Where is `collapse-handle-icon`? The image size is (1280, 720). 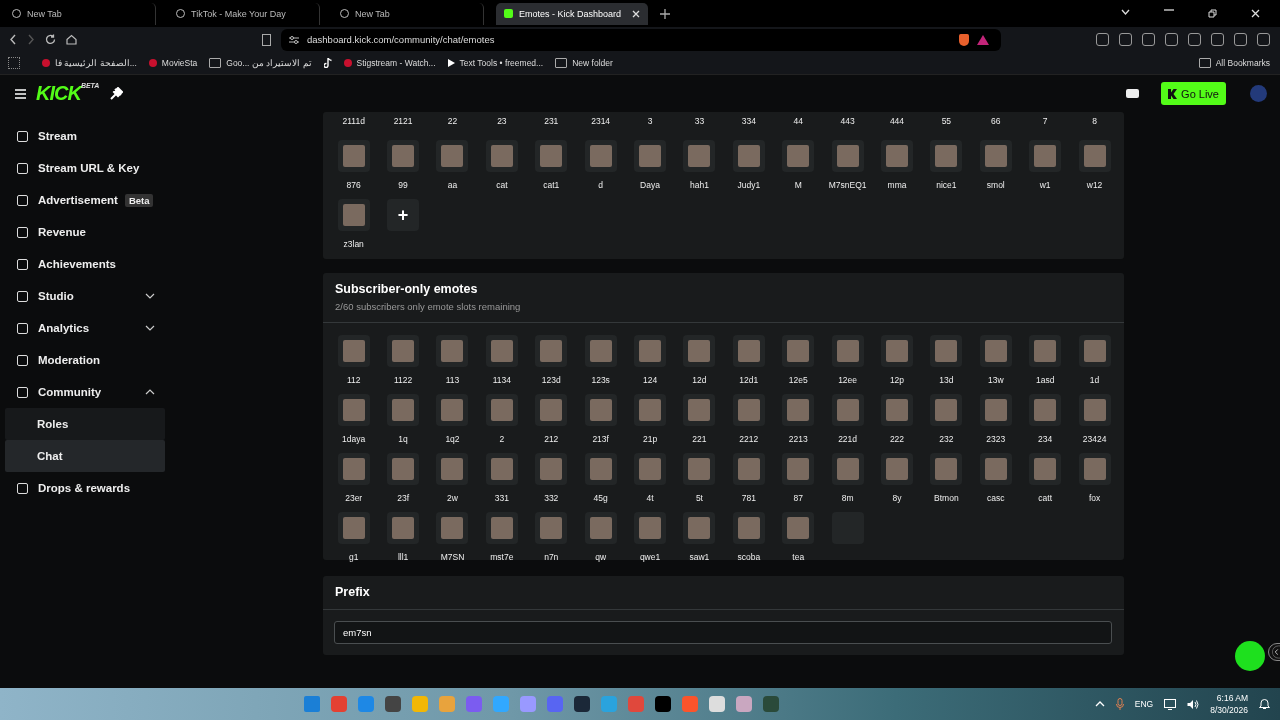 collapse-handle-icon is located at coordinates (1274, 652).